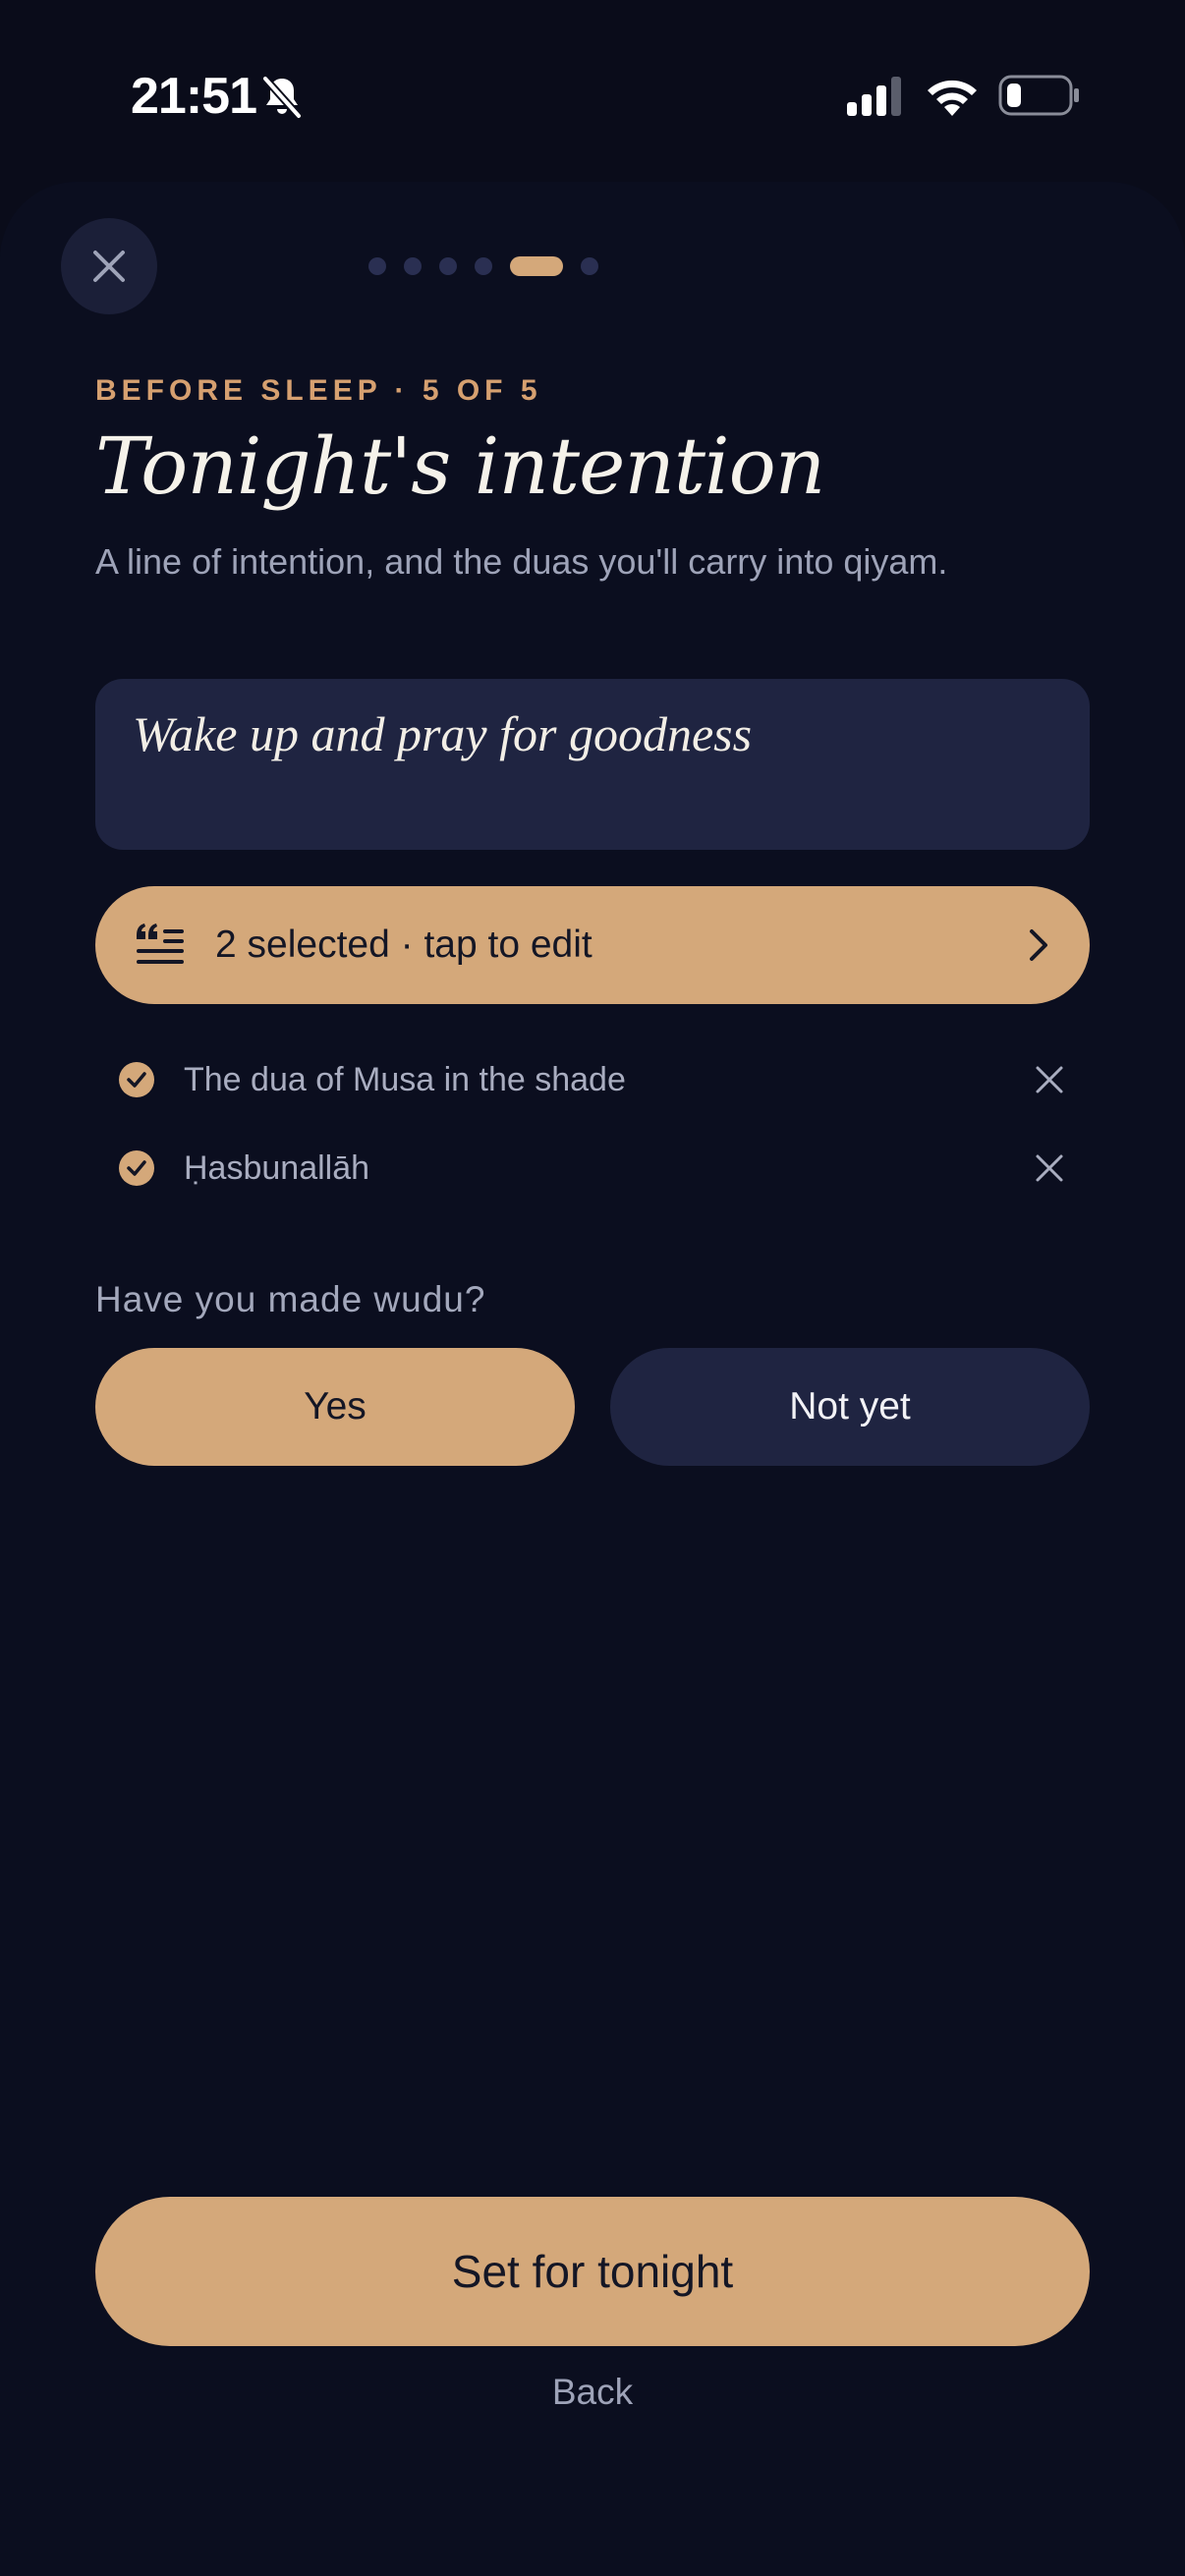 This screenshot has width=1185, height=2576. I want to click on close-icon, so click(109, 266).